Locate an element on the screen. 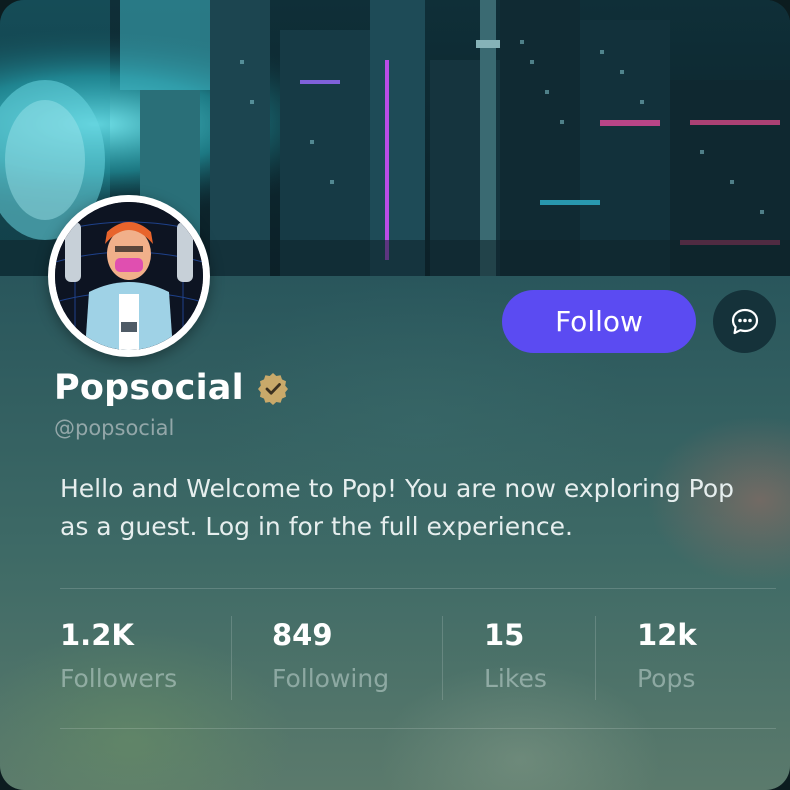  chat-bubble-icon is located at coordinates (744, 321).